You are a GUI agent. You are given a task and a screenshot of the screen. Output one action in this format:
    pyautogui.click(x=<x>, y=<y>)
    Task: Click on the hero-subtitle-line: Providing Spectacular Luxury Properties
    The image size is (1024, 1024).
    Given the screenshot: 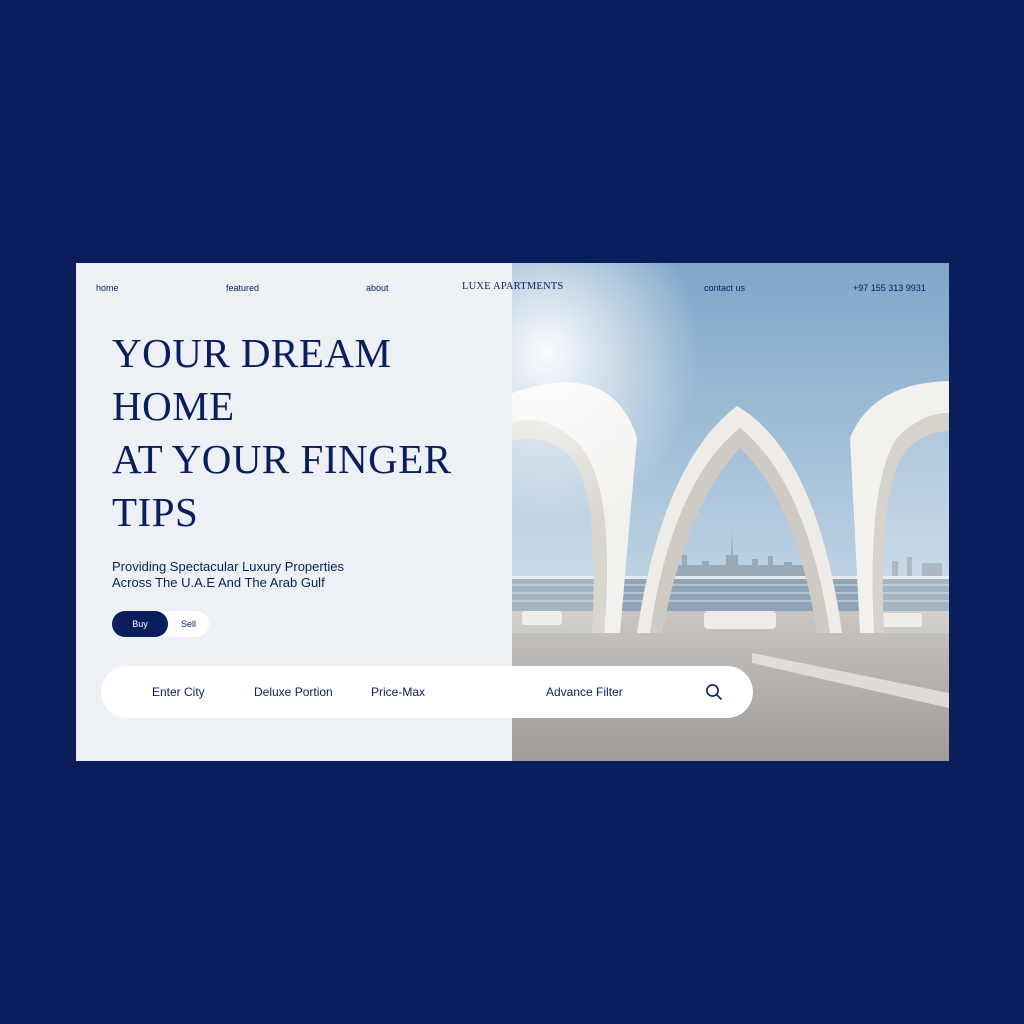 What is the action you would take?
    pyautogui.click(x=228, y=566)
    